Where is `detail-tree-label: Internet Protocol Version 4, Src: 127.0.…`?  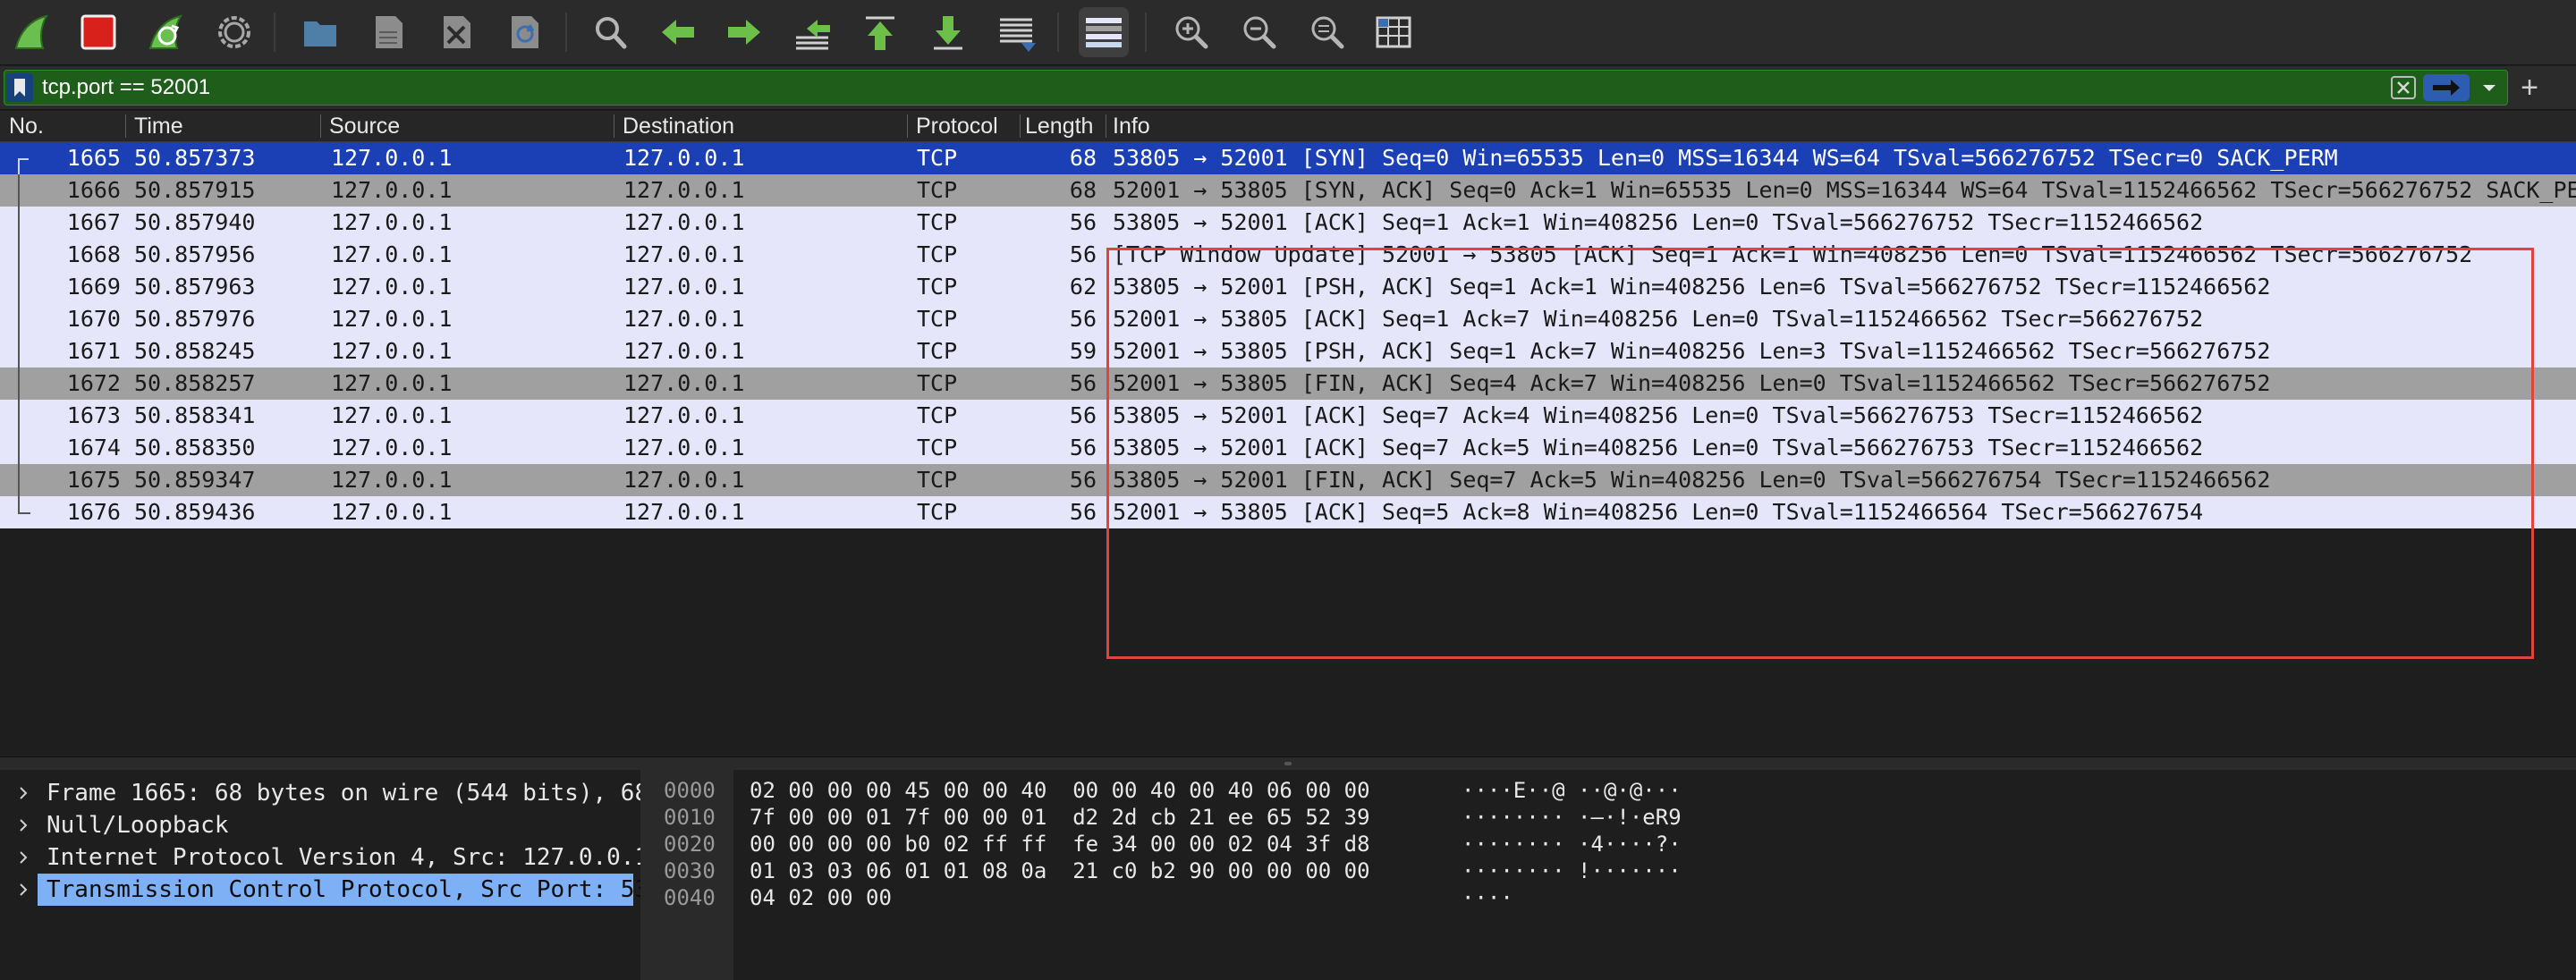 detail-tree-label: Internet Protocol Version 4, Src: 127.0.… is located at coordinates (343, 858).